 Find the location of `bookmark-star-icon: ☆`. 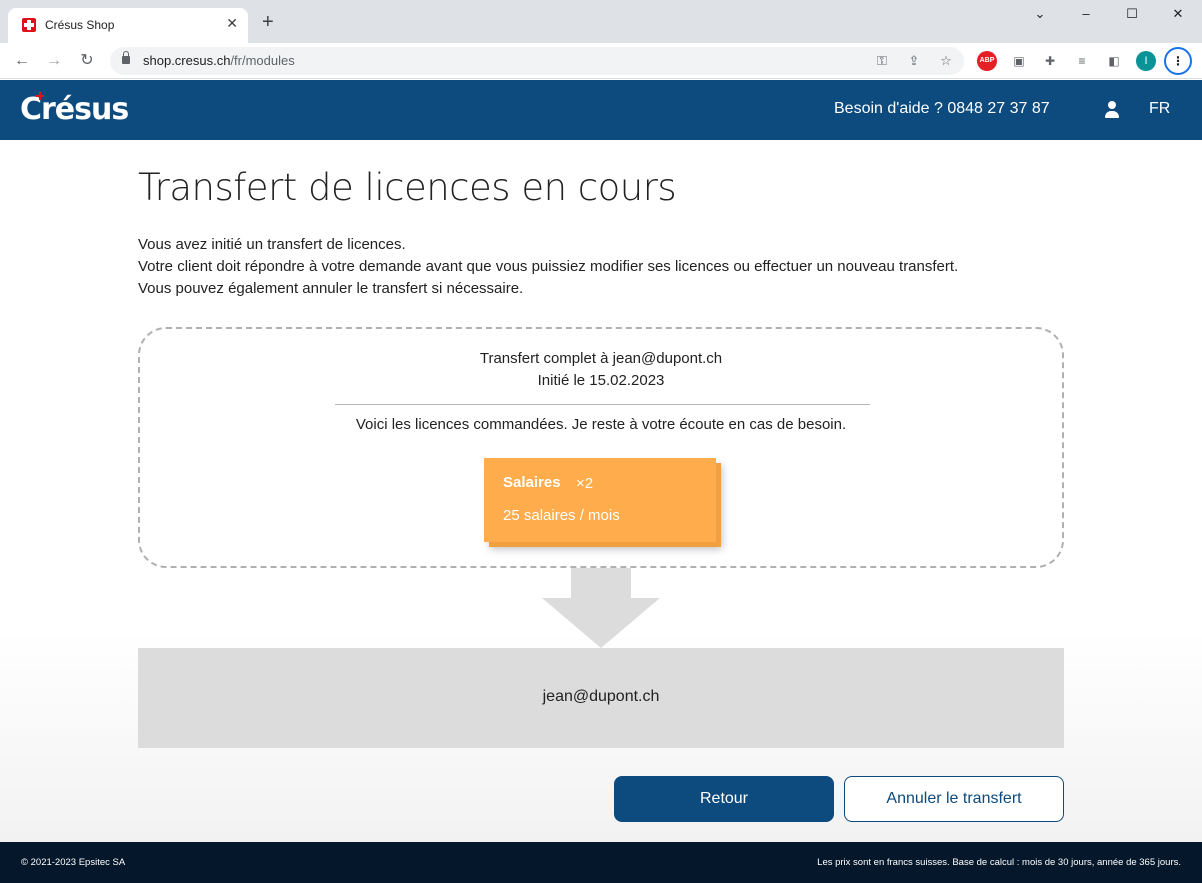

bookmark-star-icon: ☆ is located at coordinates (946, 61).